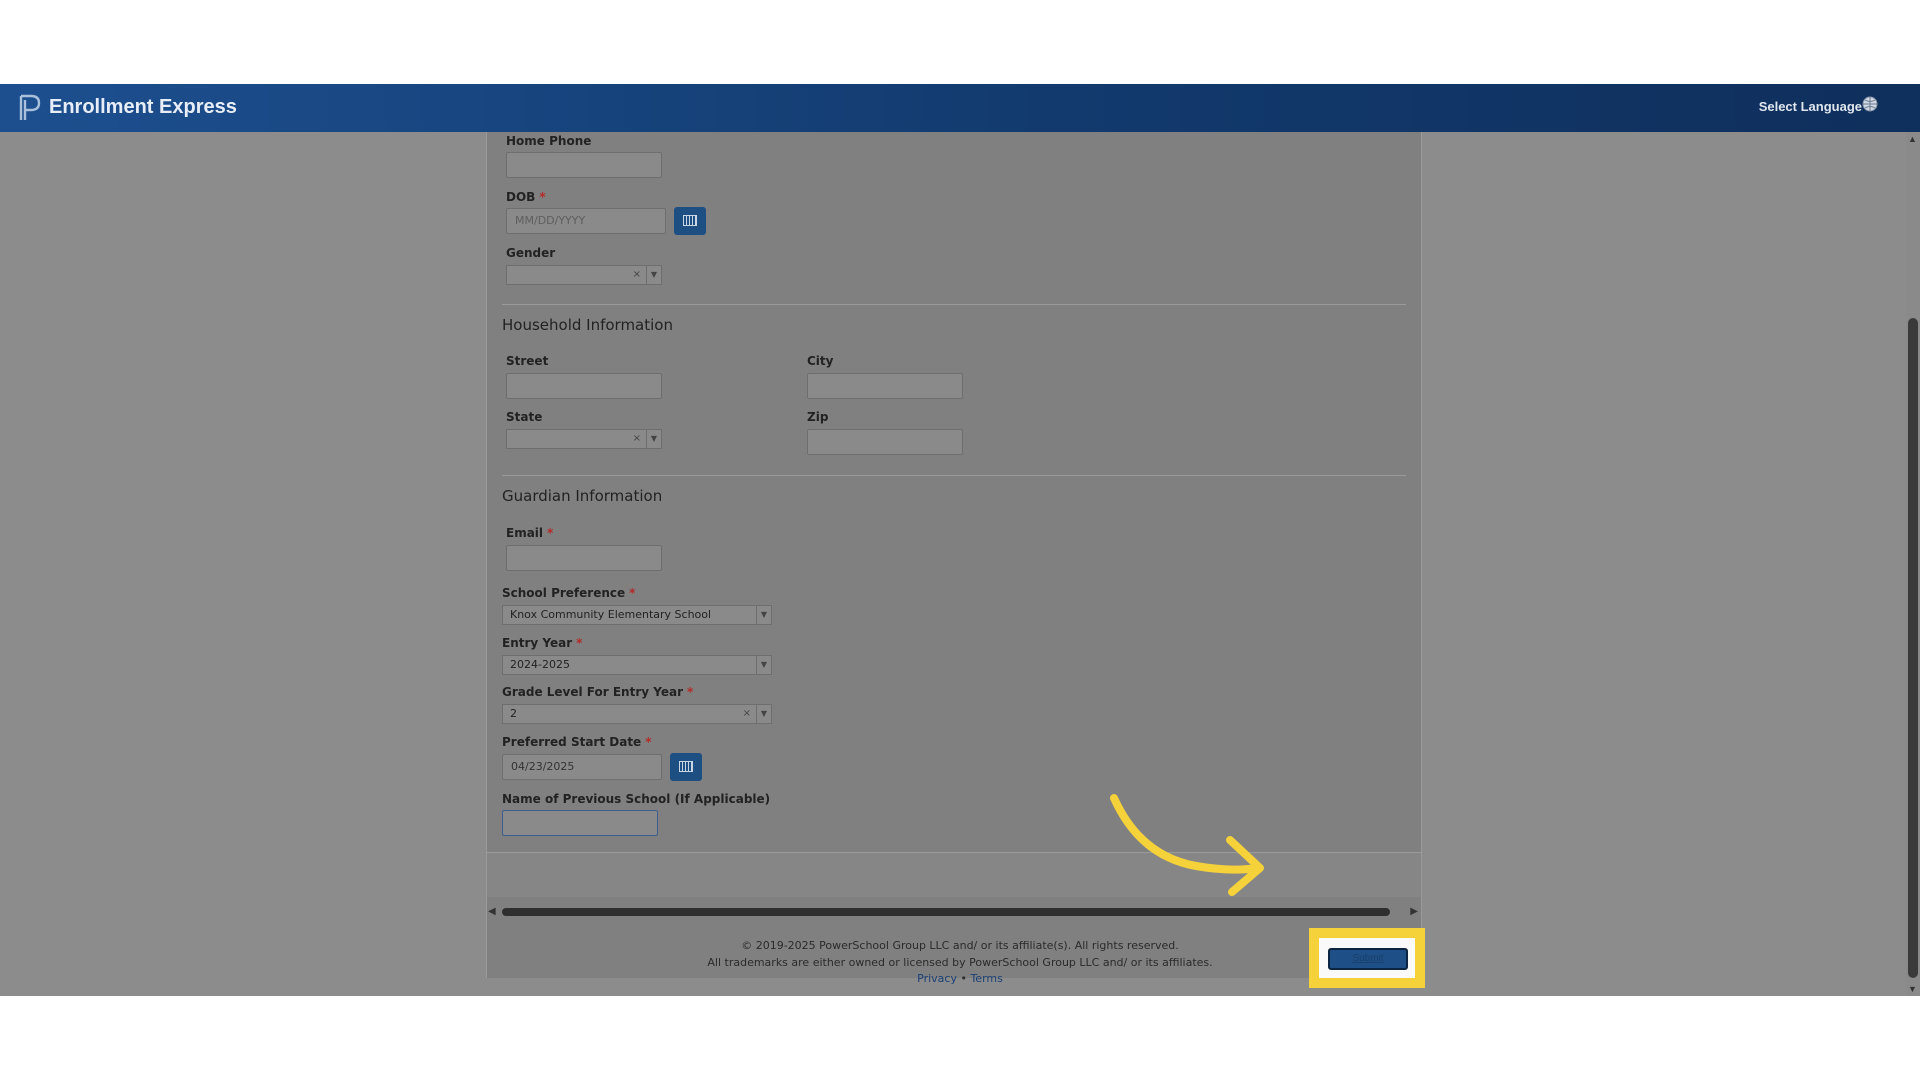  Describe the element at coordinates (954, 874) in the screenshot. I see `form-actions-bar` at that location.